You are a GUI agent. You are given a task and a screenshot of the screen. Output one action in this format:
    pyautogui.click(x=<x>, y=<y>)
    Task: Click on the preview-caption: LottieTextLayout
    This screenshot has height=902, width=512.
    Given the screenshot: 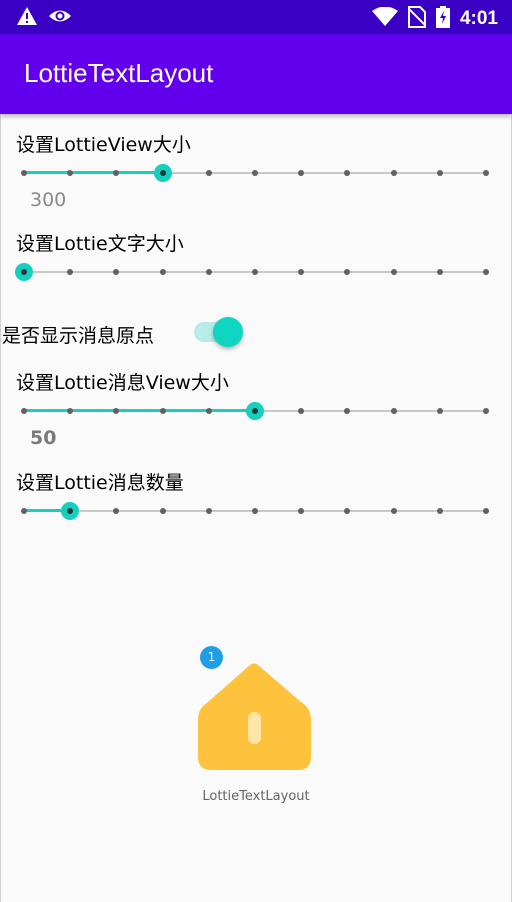 What is the action you would take?
    pyautogui.click(x=256, y=796)
    